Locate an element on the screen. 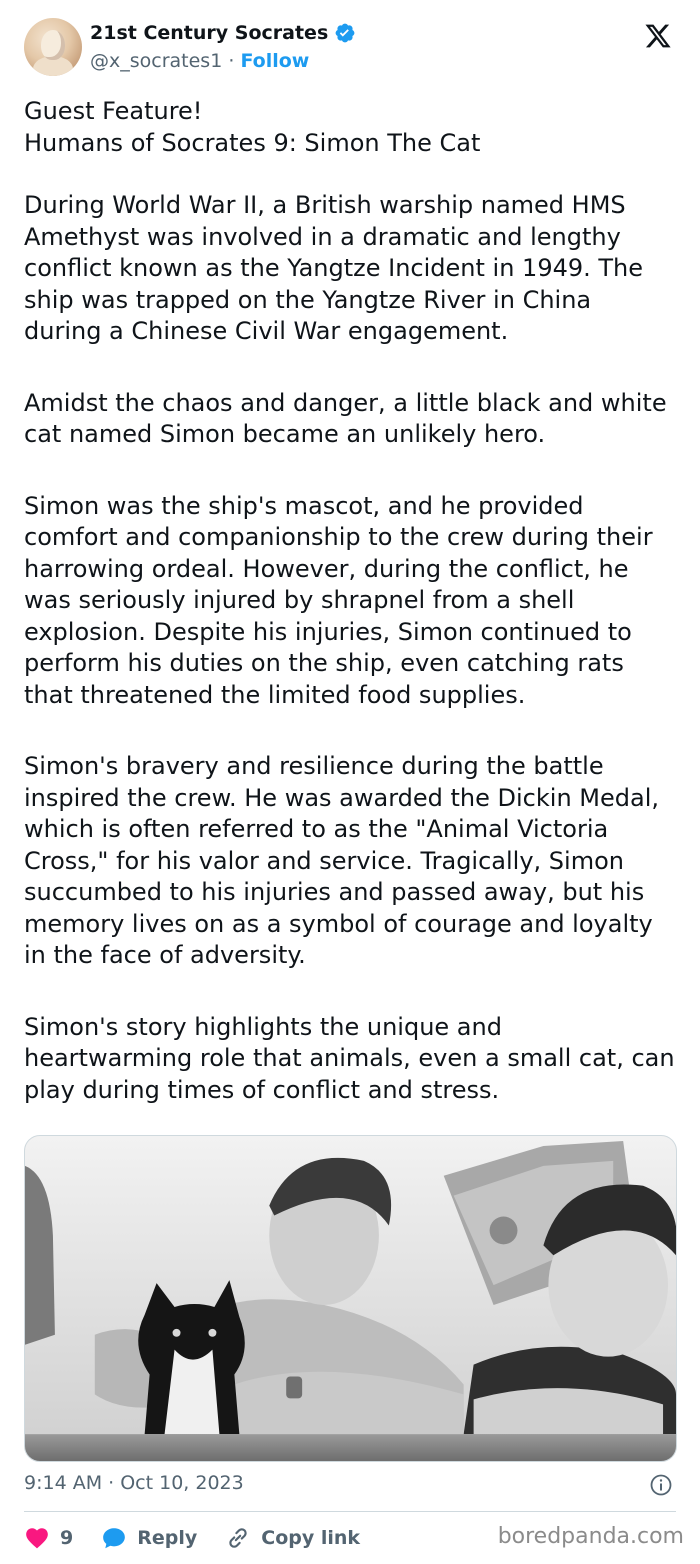  copy-link-label: Copy link is located at coordinates (311, 1538).